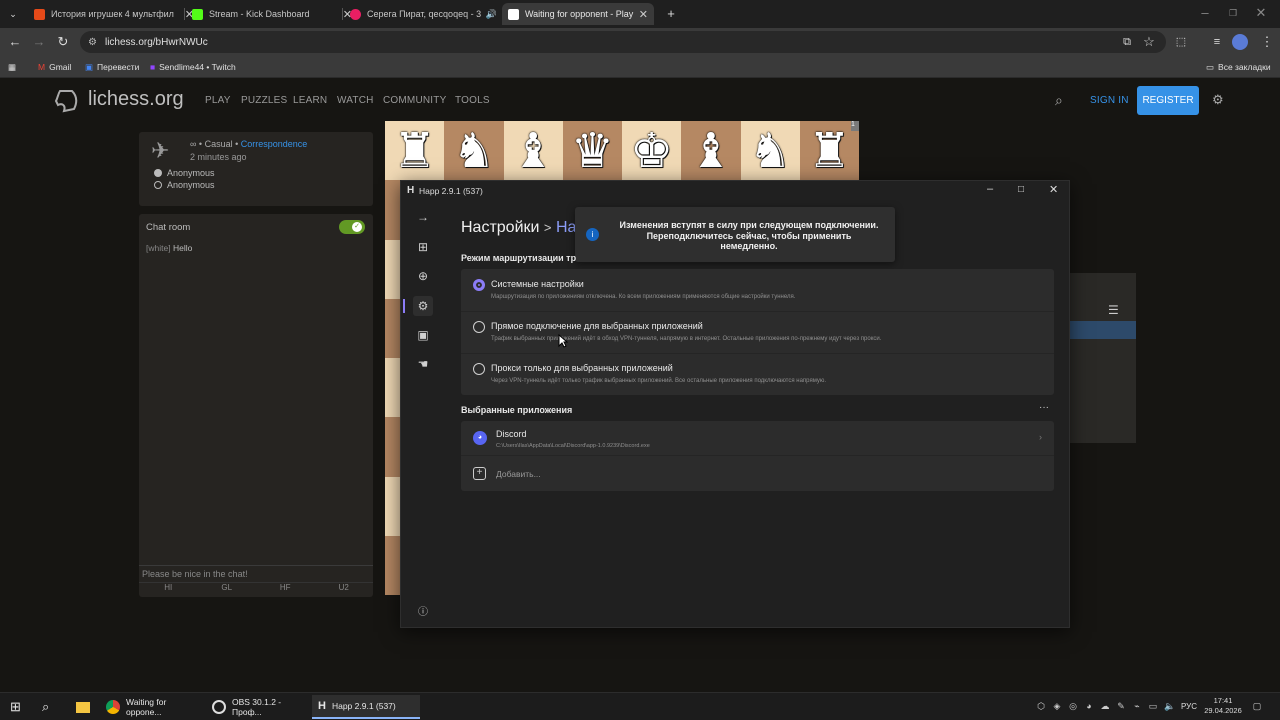 The height and width of the screenshot is (720, 1280). What do you see at coordinates (285, 590) in the screenshot?
I see `preset-hf: HF` at bounding box center [285, 590].